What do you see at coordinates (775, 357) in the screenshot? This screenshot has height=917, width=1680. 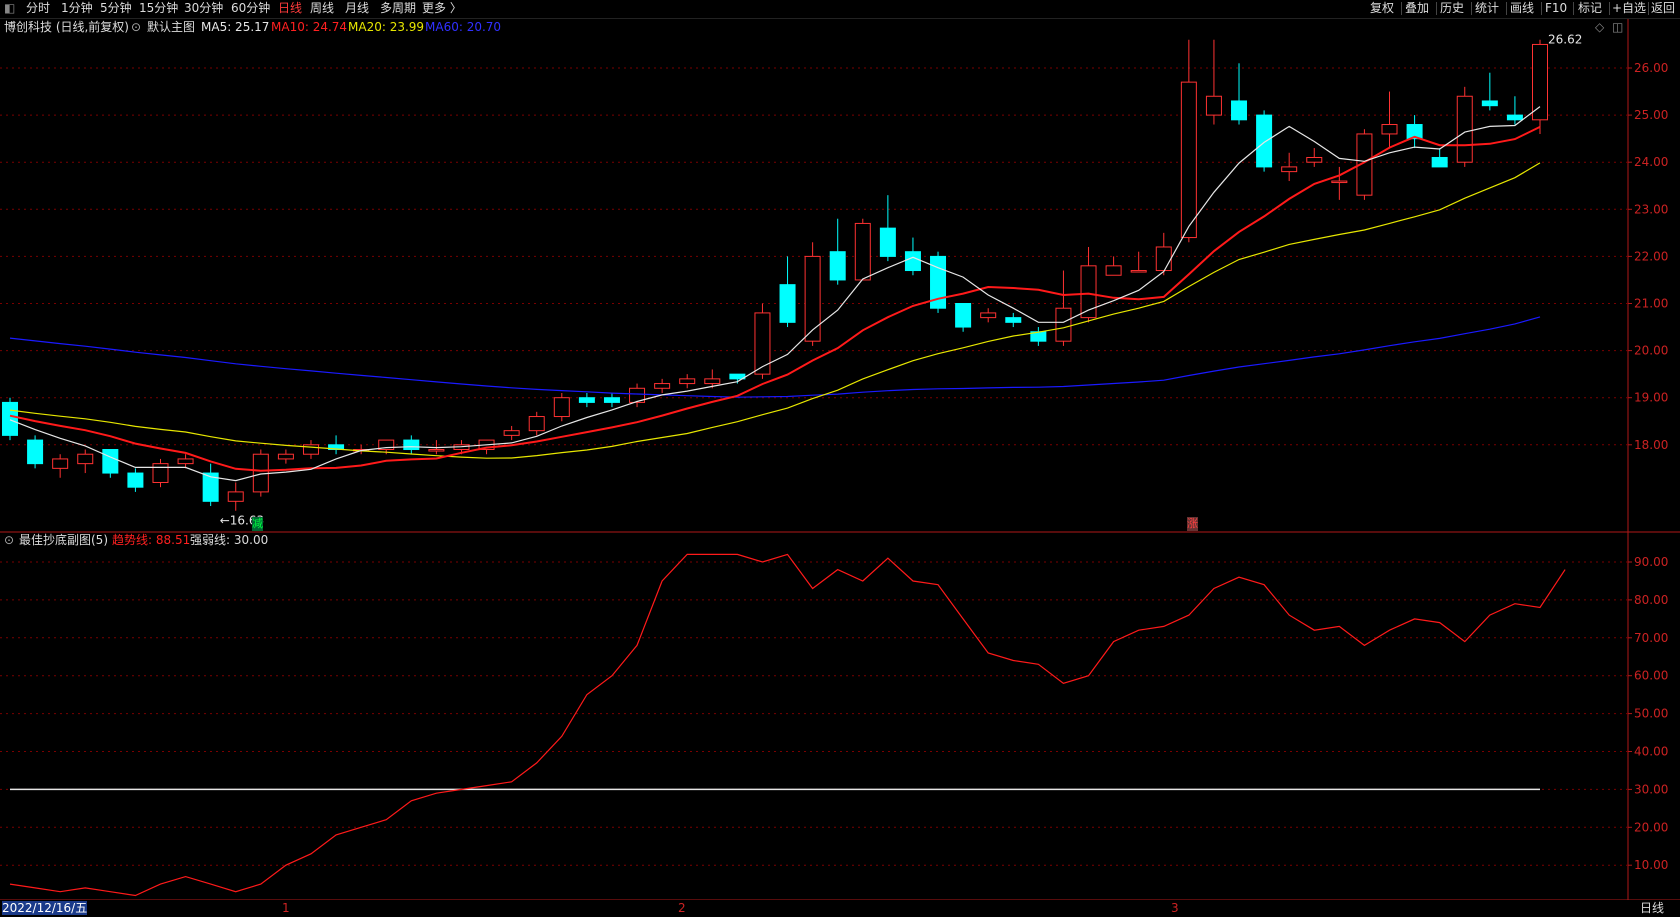 I see `ma60-line` at bounding box center [775, 357].